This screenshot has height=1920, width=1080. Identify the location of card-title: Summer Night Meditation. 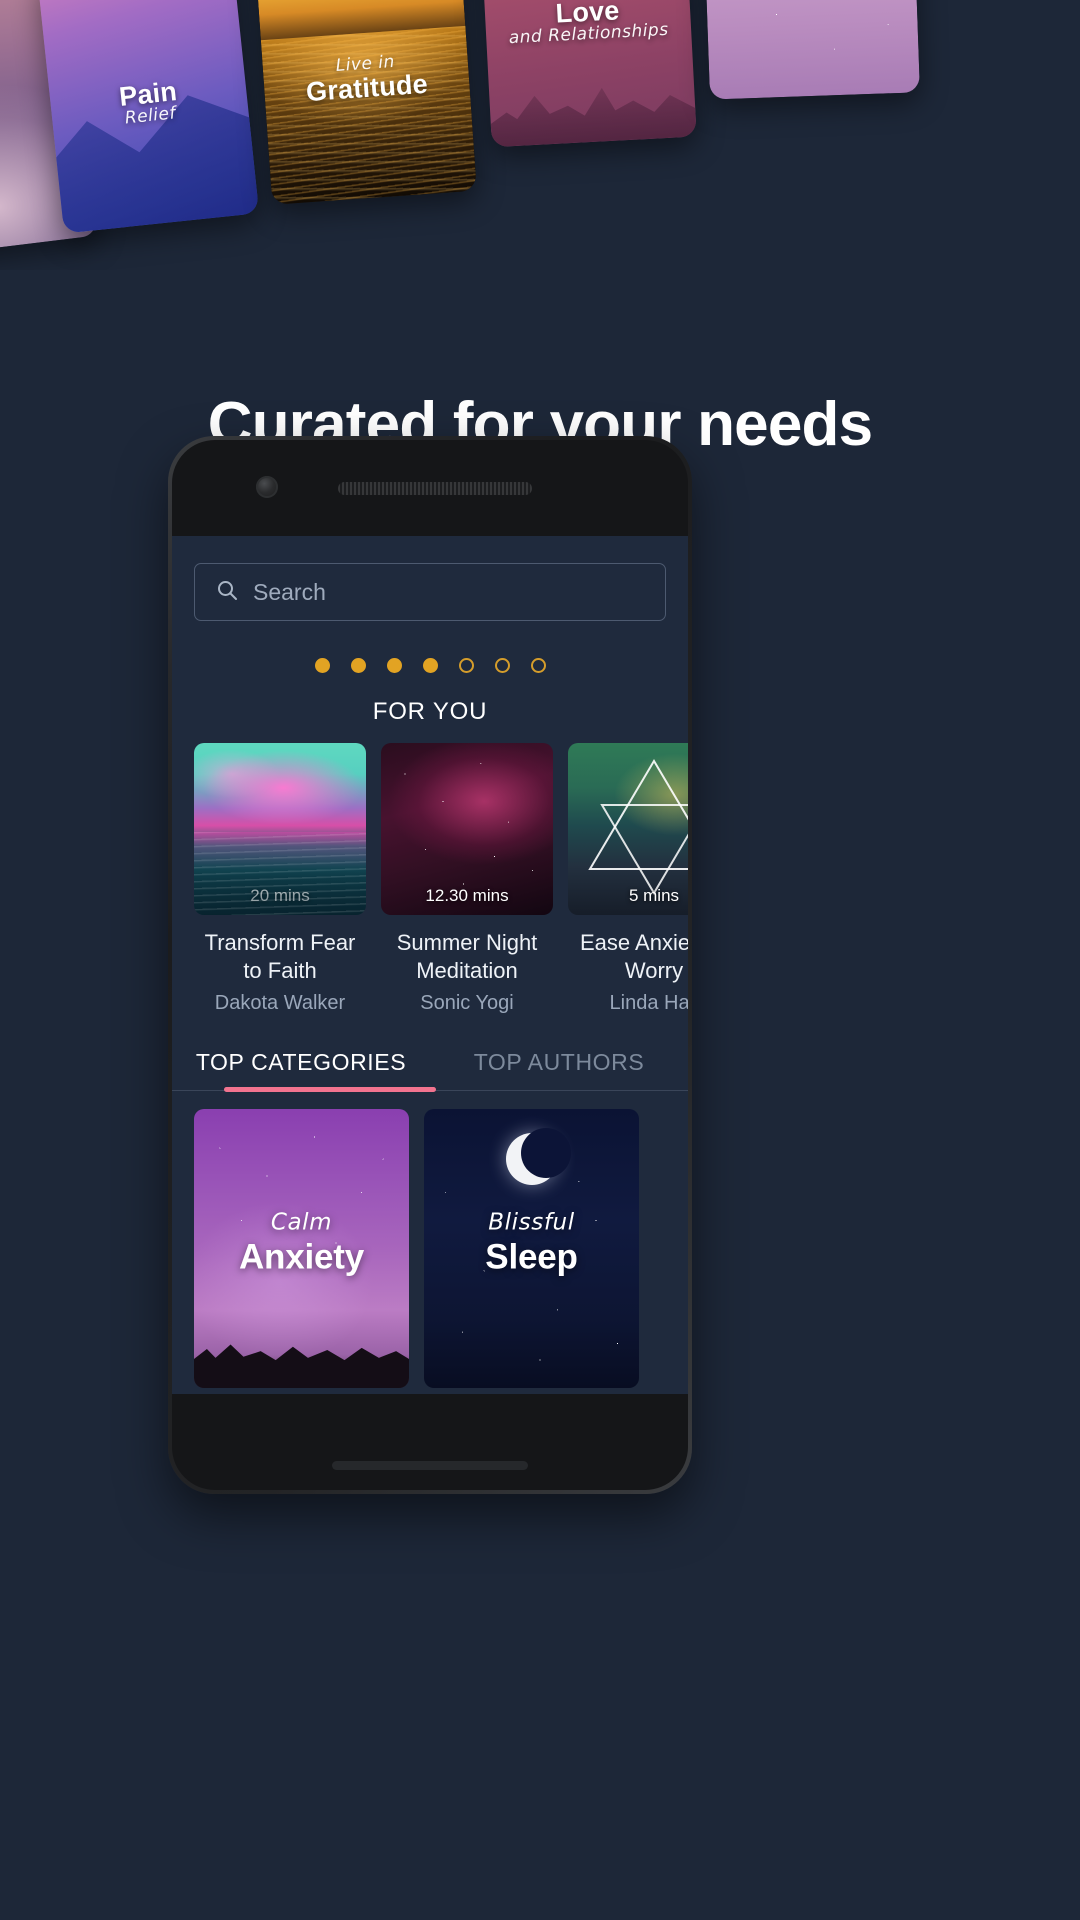
(467, 956).